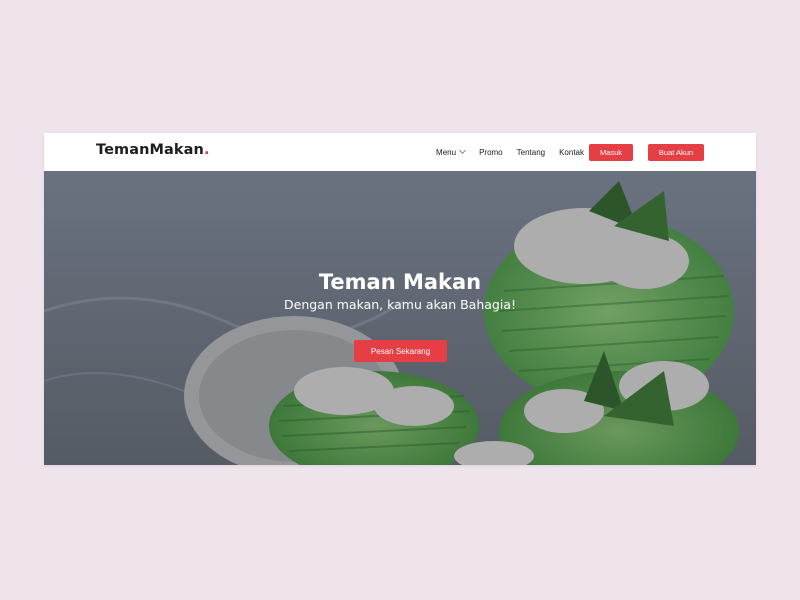 This screenshot has height=600, width=800. Describe the element at coordinates (150, 150) in the screenshot. I see `brand-name: TemanMakan` at that location.